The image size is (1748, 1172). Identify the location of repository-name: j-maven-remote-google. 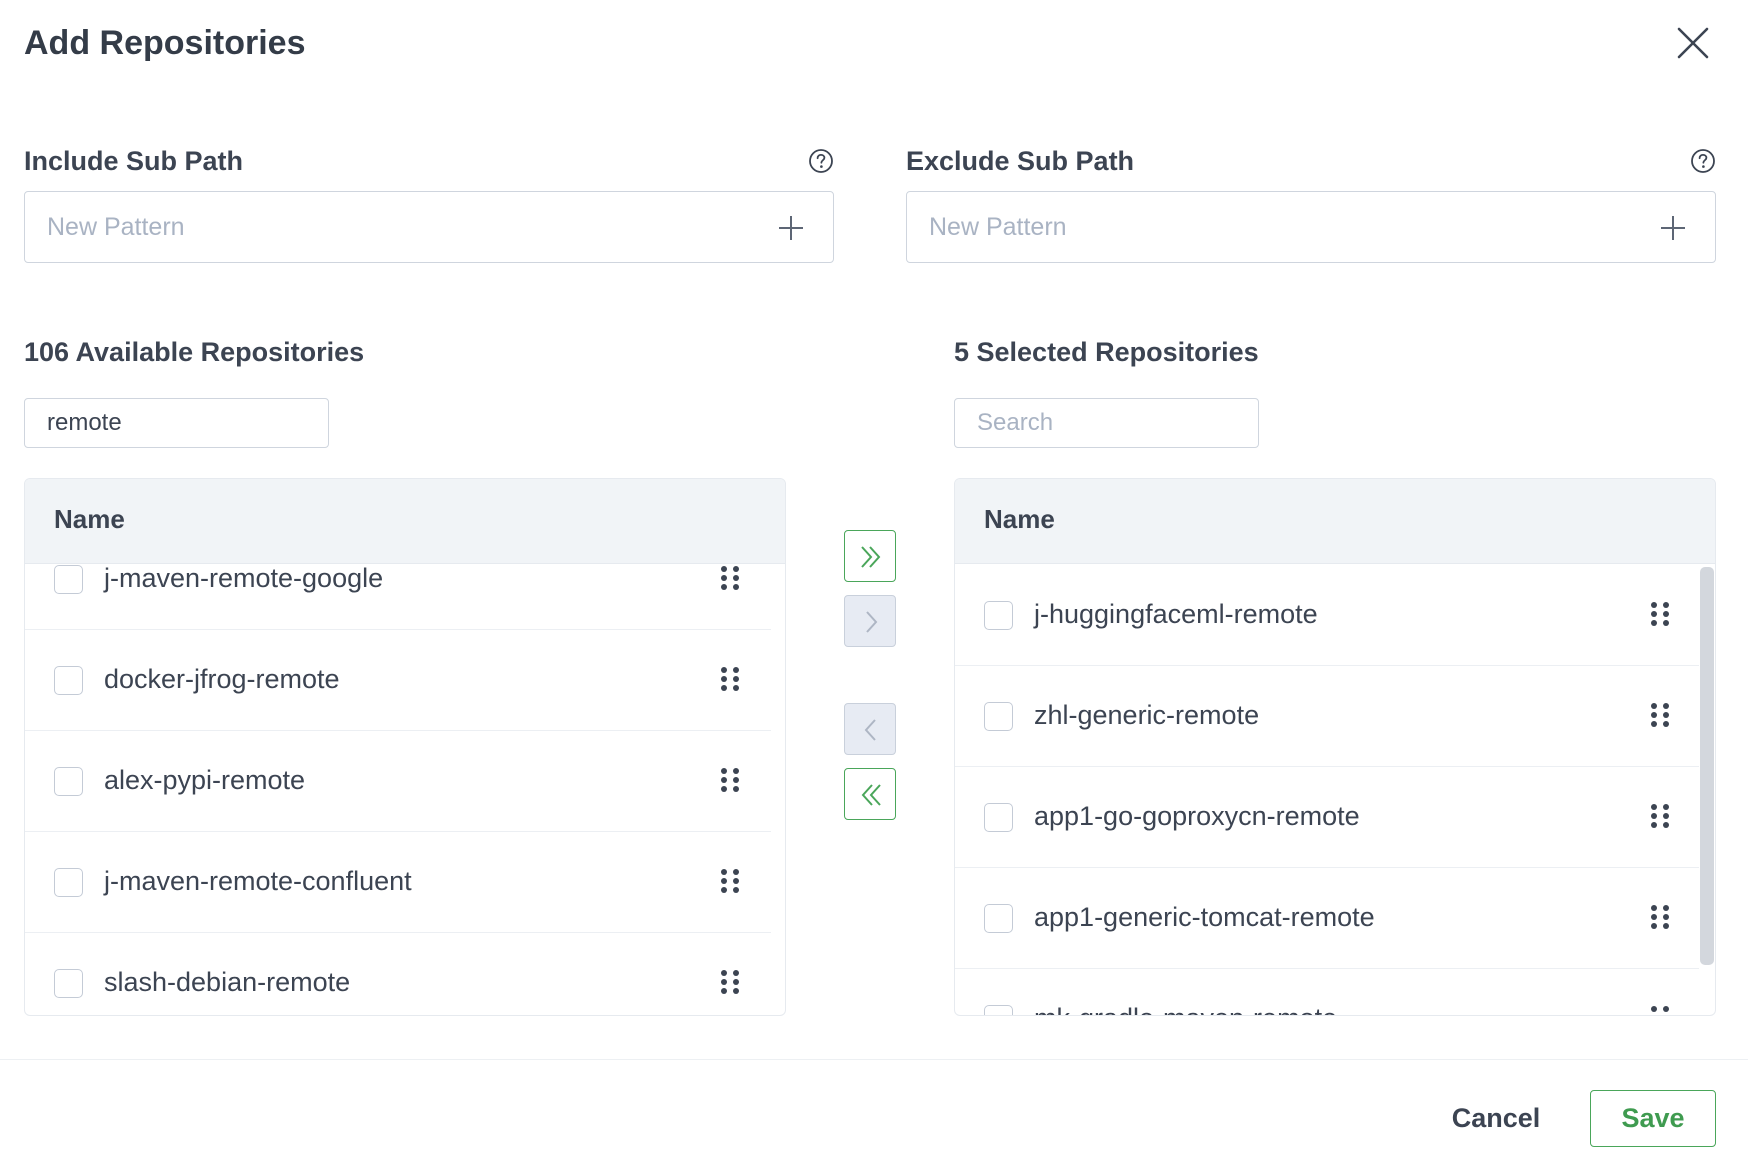
(244, 579).